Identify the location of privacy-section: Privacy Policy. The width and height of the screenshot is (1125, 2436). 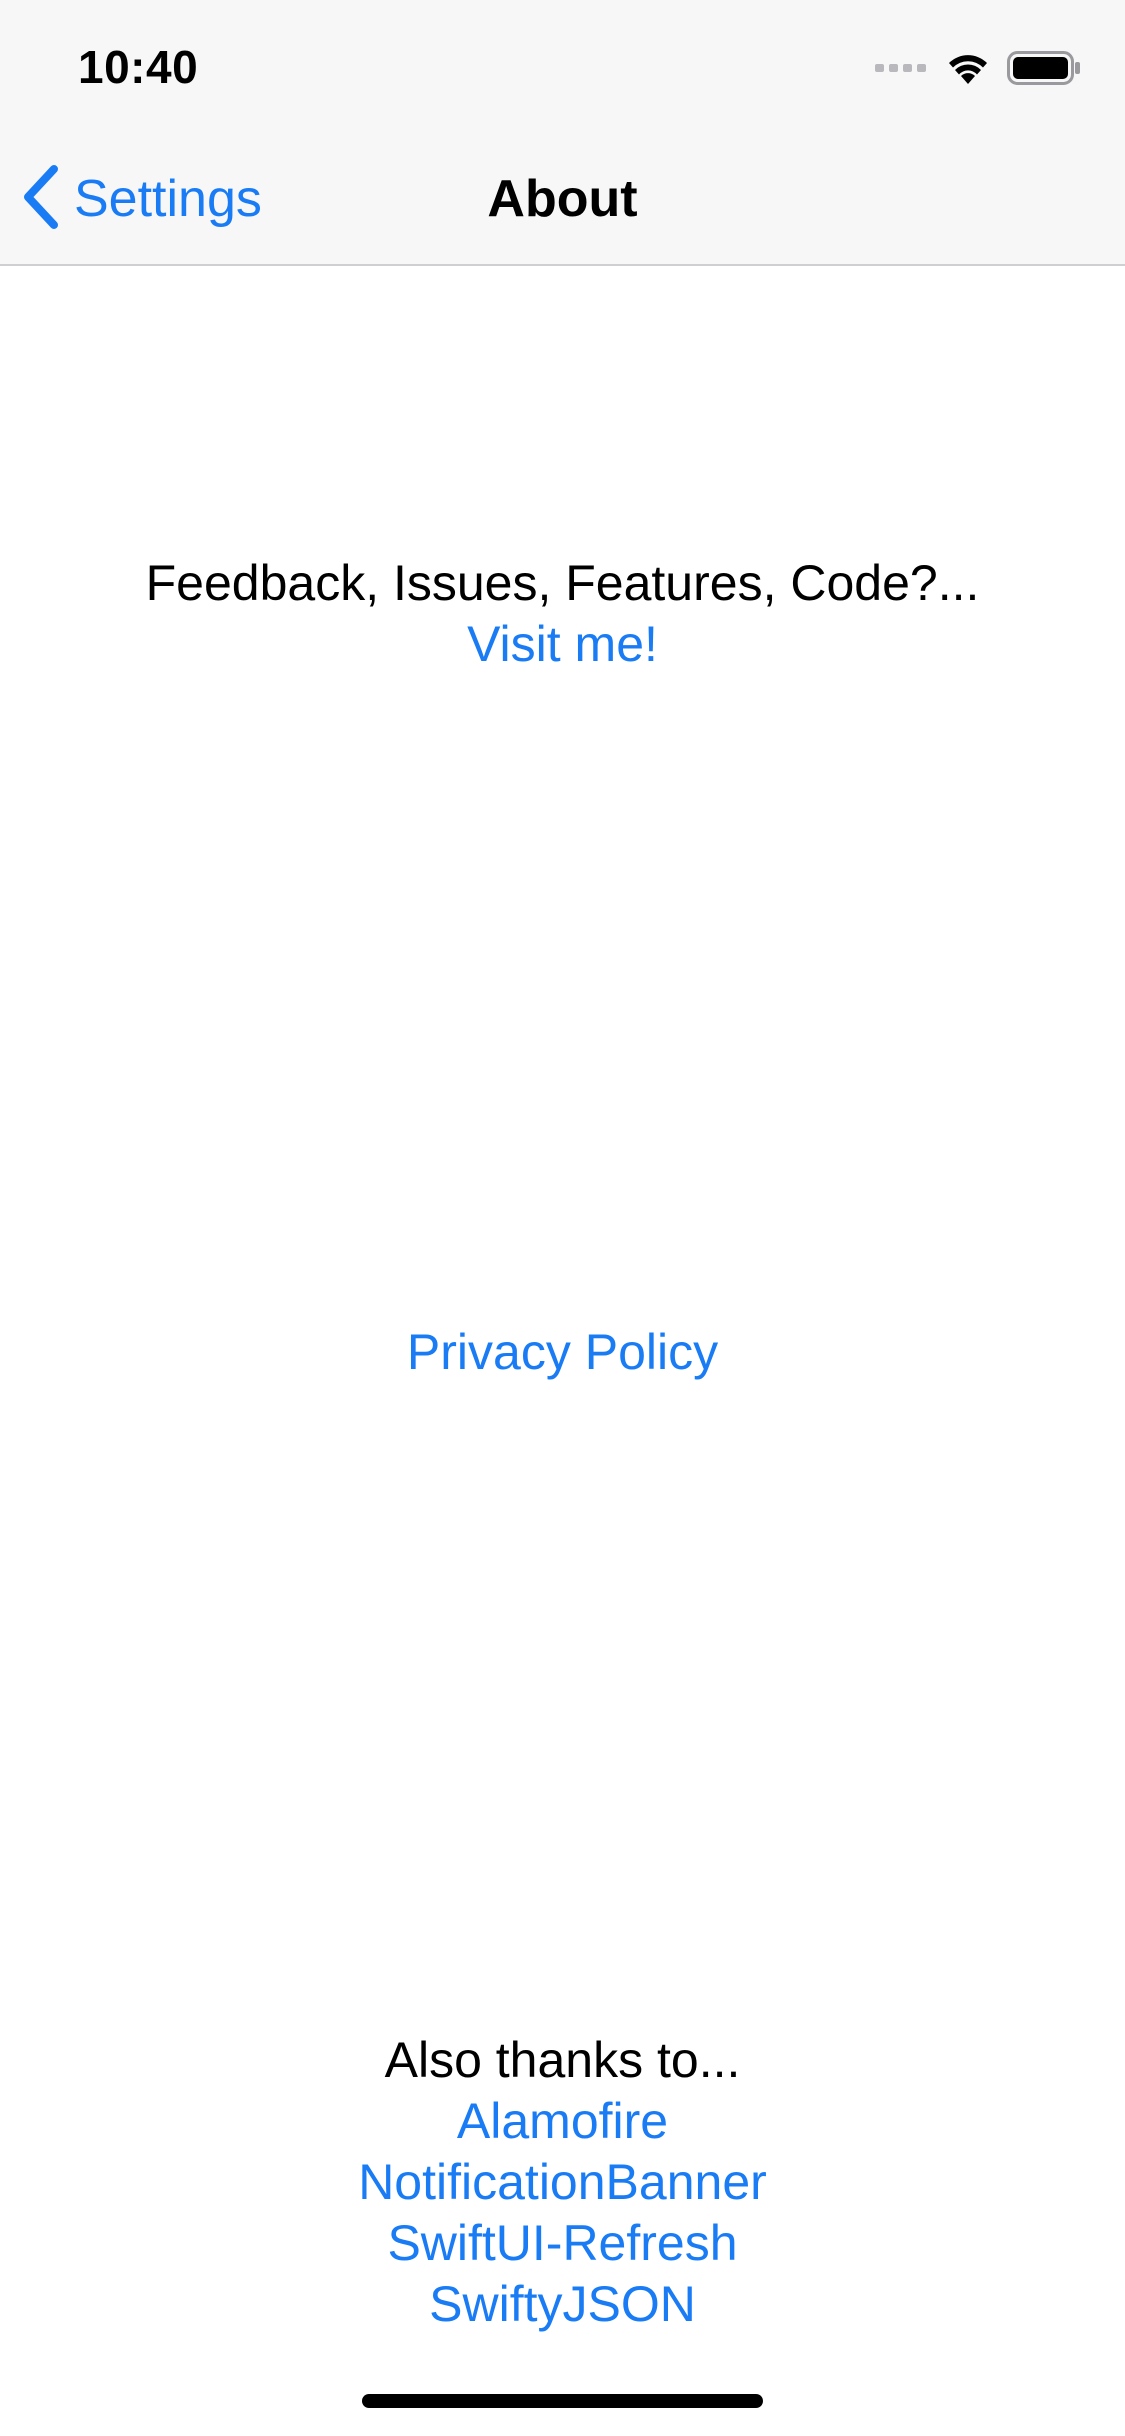
(562, 1352).